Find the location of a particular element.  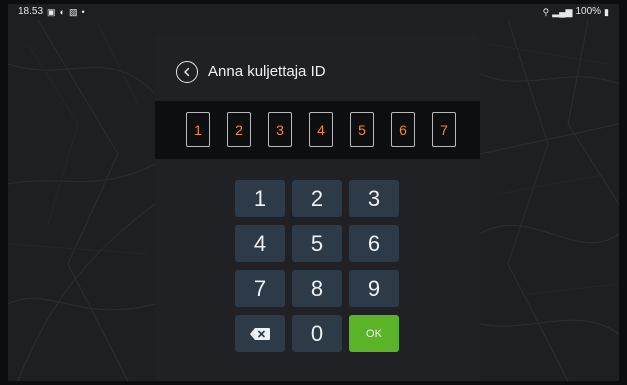

key-4: 4 is located at coordinates (260, 243).